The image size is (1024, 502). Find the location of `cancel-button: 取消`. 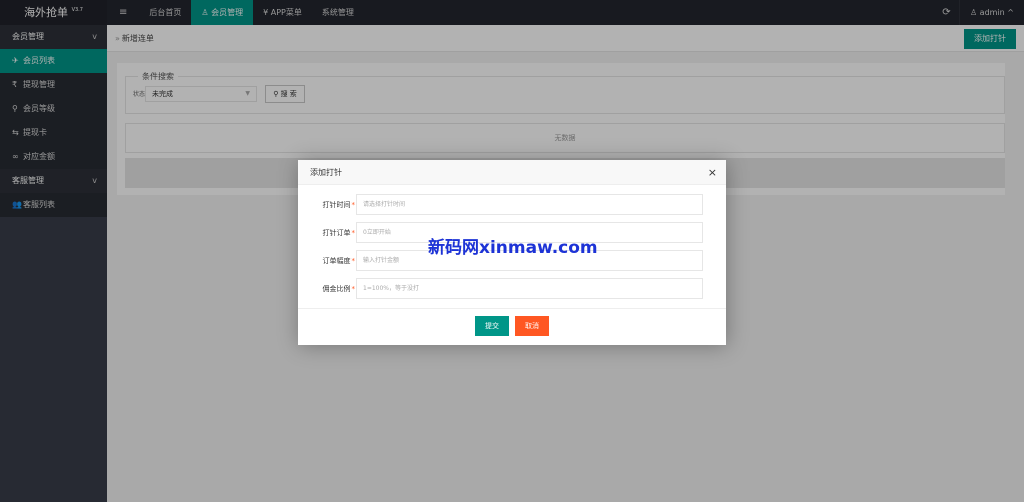

cancel-button: 取消 is located at coordinates (532, 326).